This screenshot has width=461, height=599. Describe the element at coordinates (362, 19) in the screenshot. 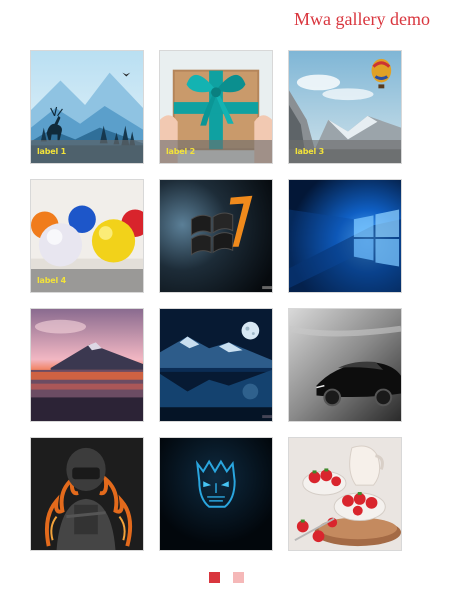

I see `page-title: Mwa gallery demo` at that location.